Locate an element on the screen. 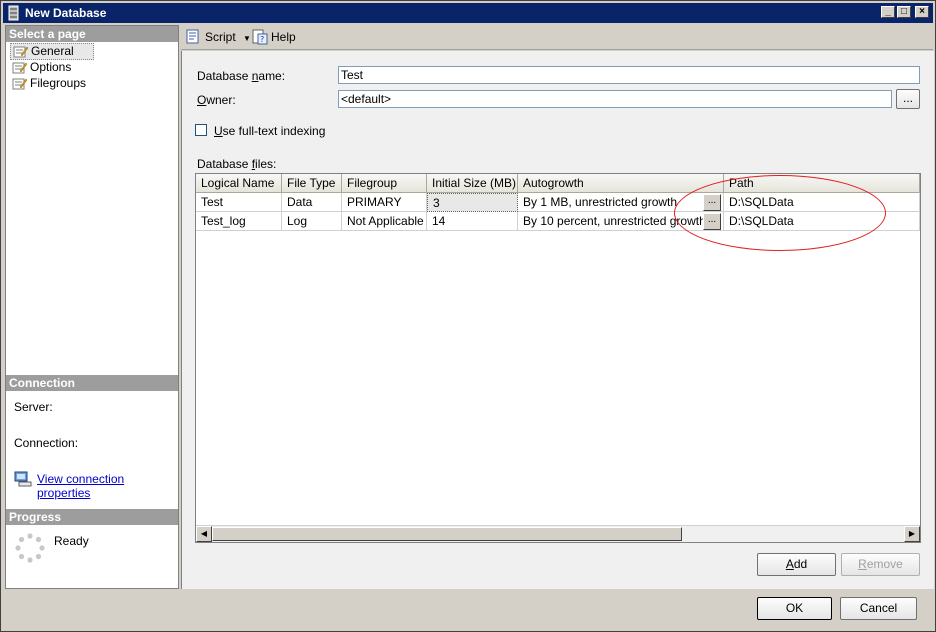 The height and width of the screenshot is (632, 936). file-type-cell: Data is located at coordinates (312, 202).